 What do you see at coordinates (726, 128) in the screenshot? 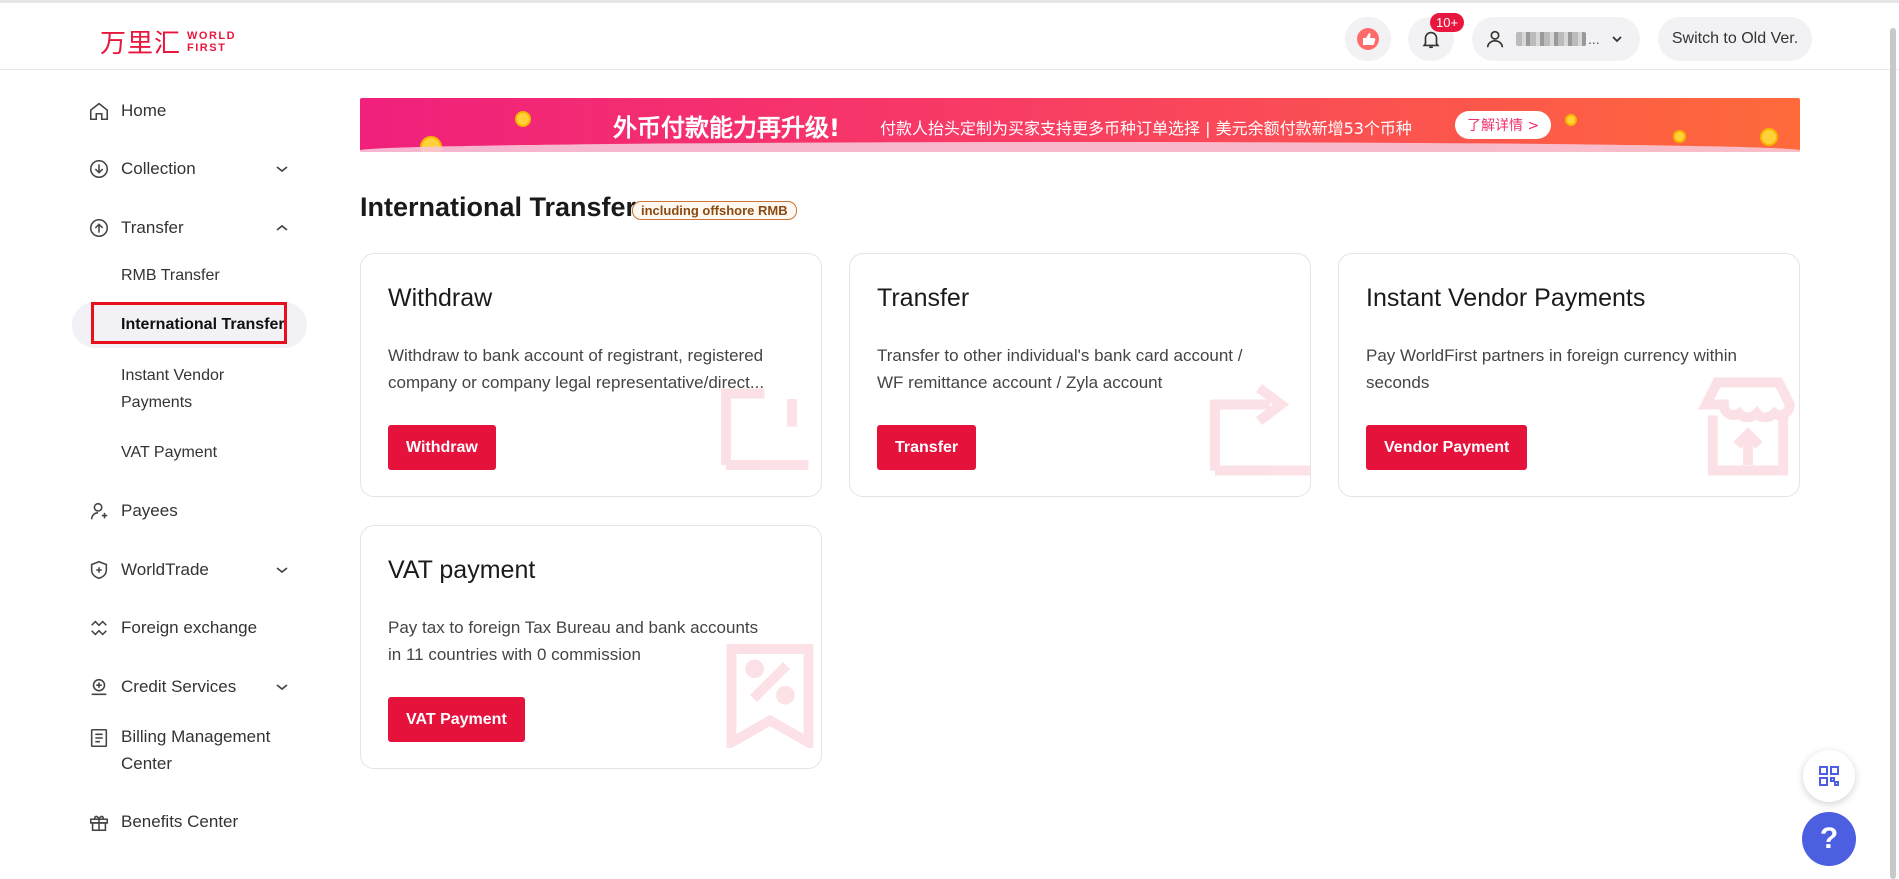
I see `banner-title: 外币付款能力再升级!` at bounding box center [726, 128].